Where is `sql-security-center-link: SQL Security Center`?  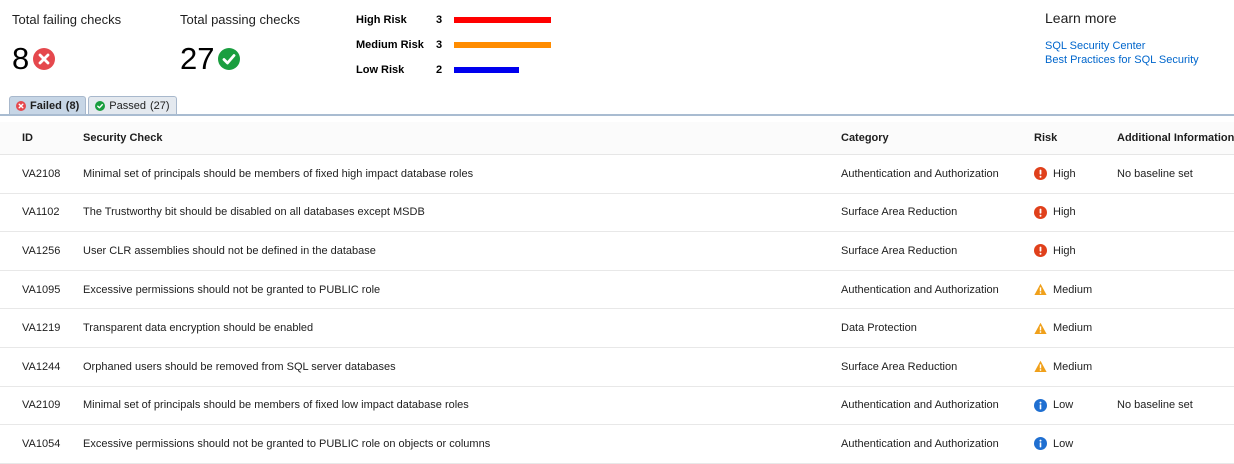
sql-security-center-link: SQL Security Center is located at coordinates (1122, 46).